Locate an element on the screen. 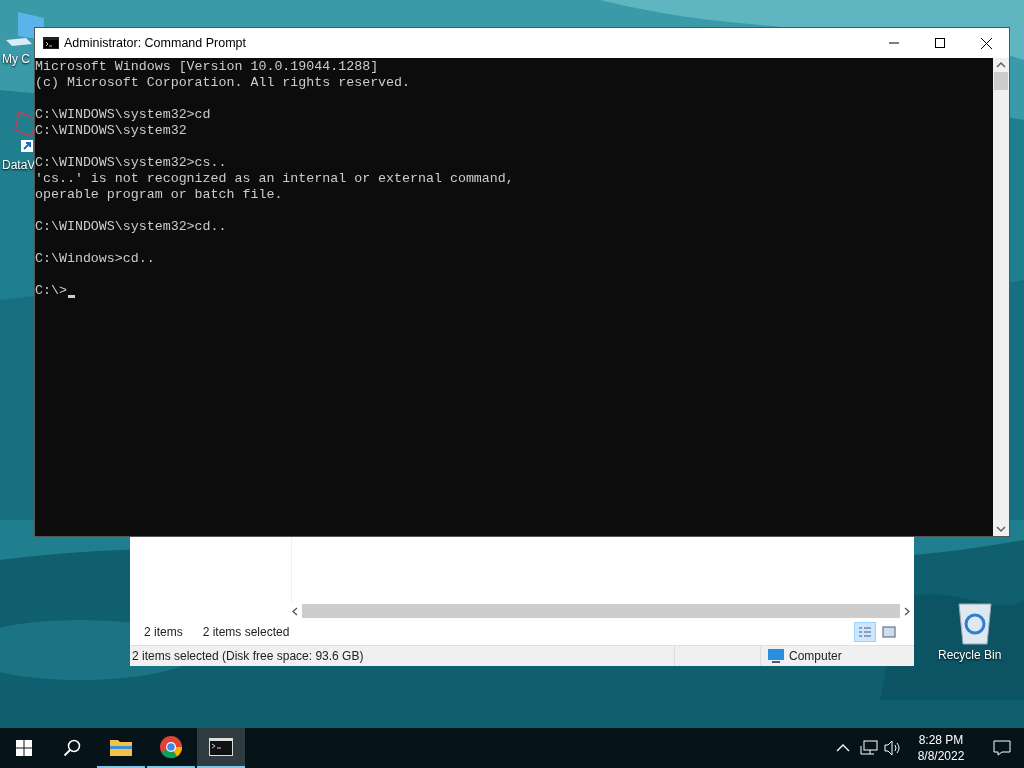 This screenshot has height=768, width=1024. console-line: C:\> is located at coordinates (51, 291).